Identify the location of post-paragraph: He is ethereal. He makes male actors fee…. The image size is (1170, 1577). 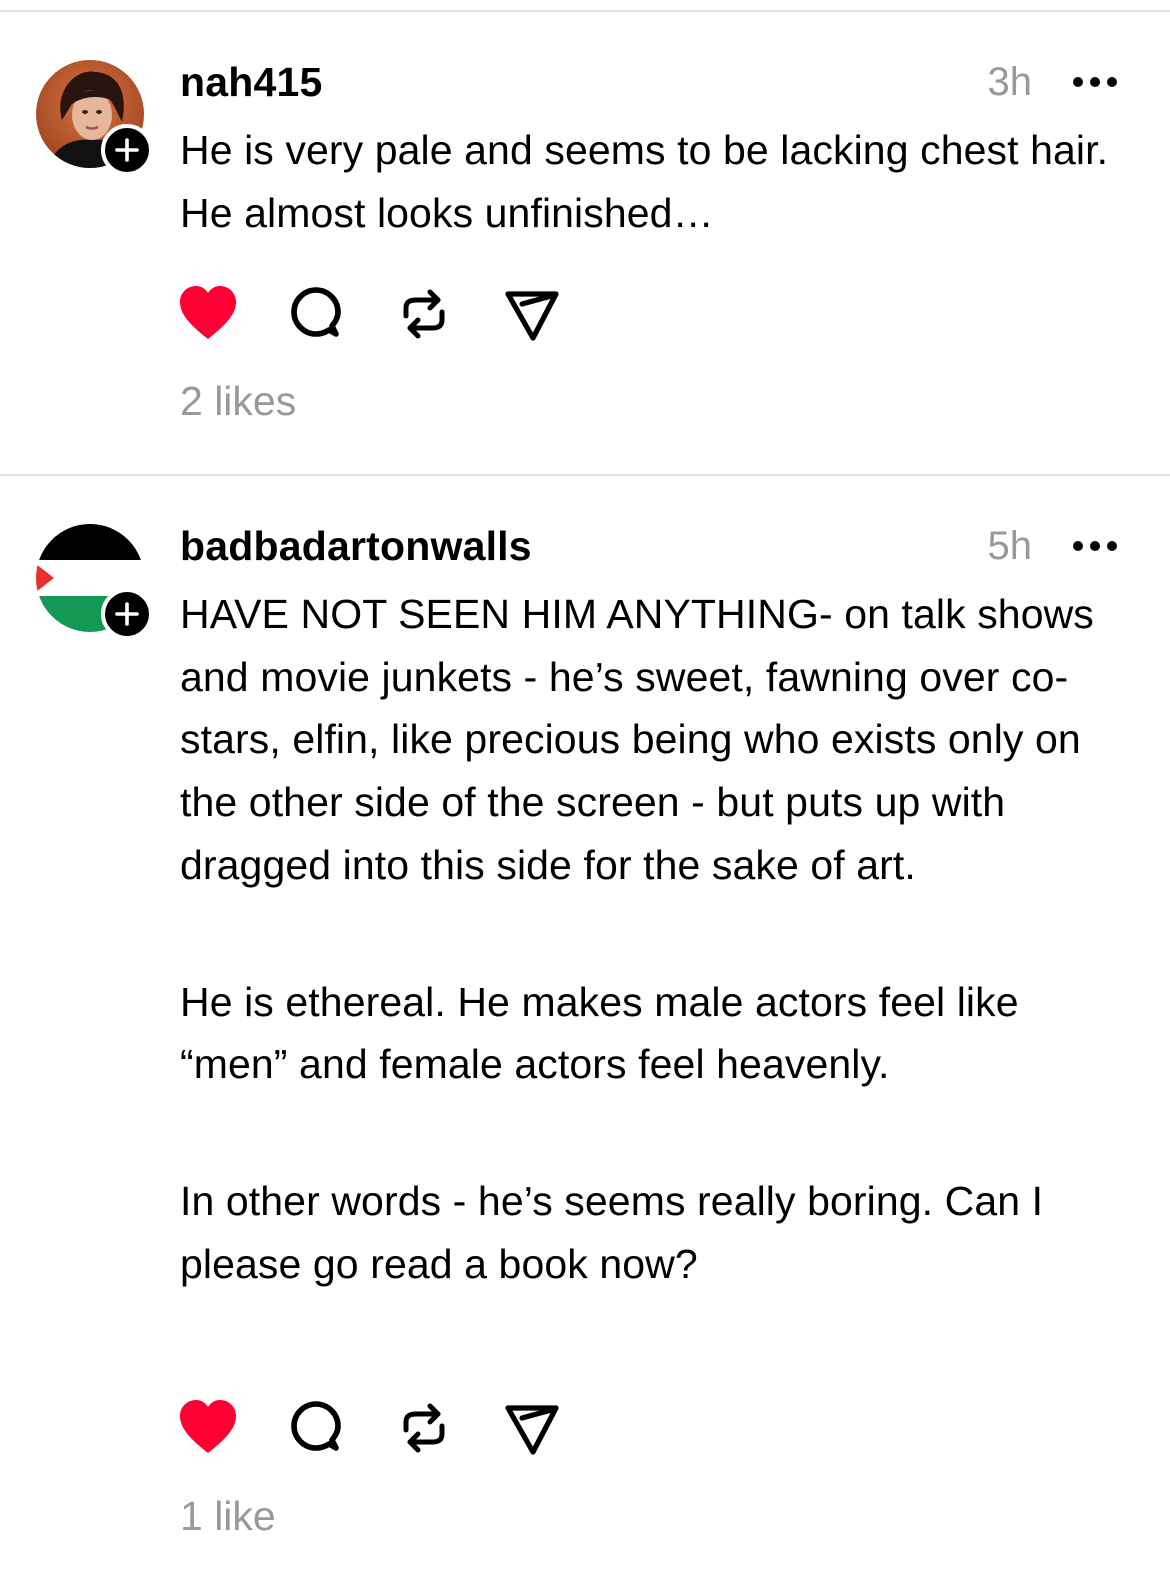
(599, 1033).